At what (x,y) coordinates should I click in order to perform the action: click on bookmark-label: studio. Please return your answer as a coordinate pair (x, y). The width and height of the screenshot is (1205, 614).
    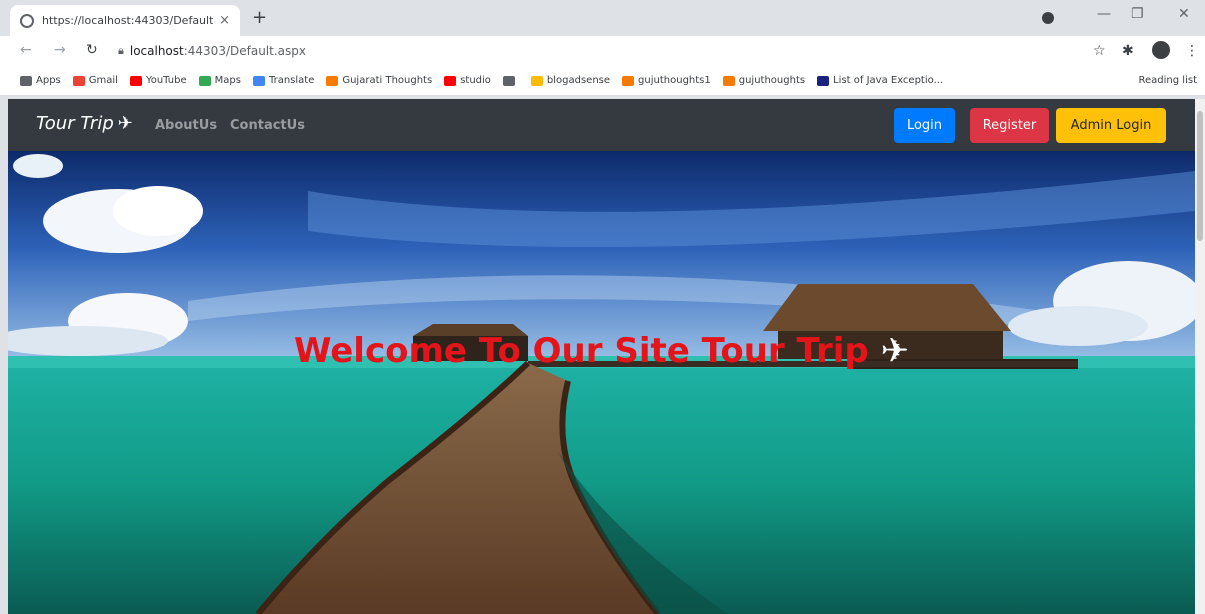
    Looking at the image, I should click on (475, 80).